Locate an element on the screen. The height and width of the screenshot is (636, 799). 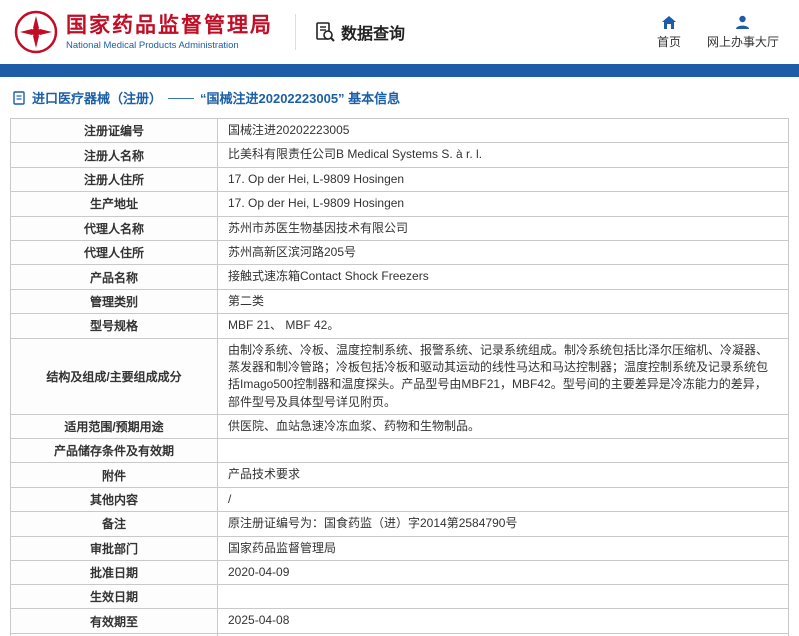
row-label: 生产地址 is located at coordinates (114, 204).